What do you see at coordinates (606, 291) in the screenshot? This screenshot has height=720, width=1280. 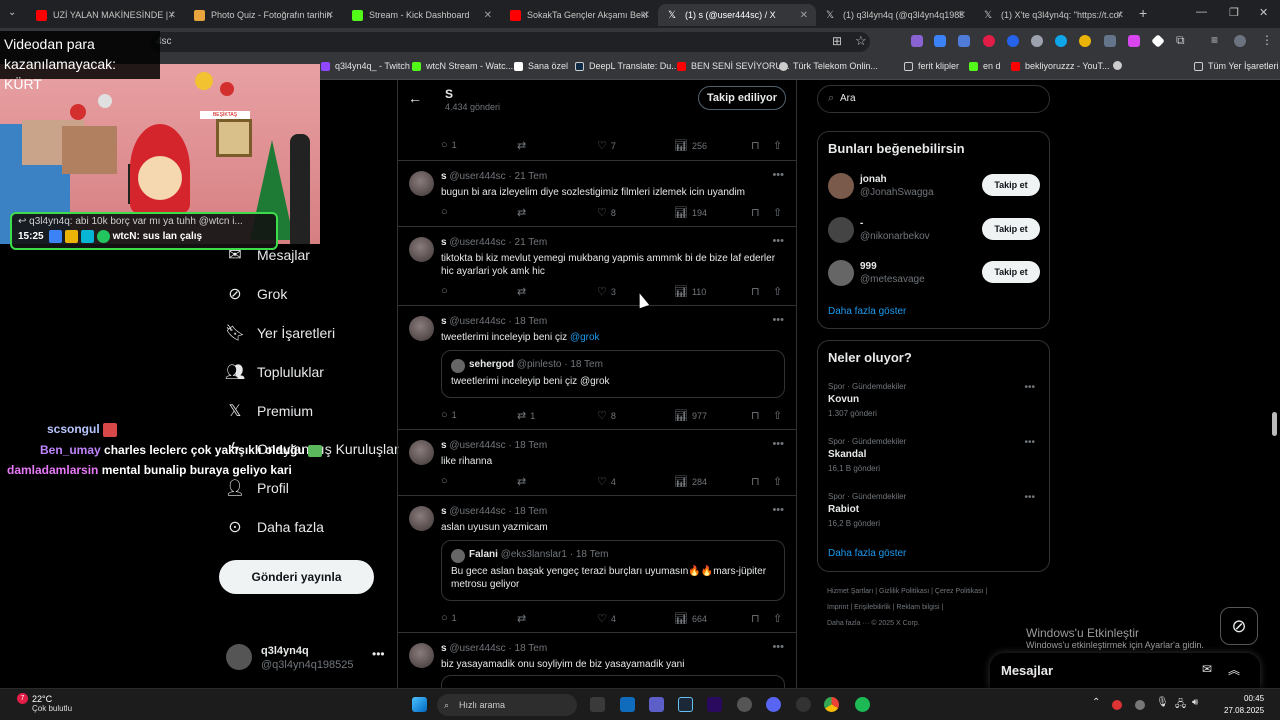 I see `like-button: ♡ 3` at bounding box center [606, 291].